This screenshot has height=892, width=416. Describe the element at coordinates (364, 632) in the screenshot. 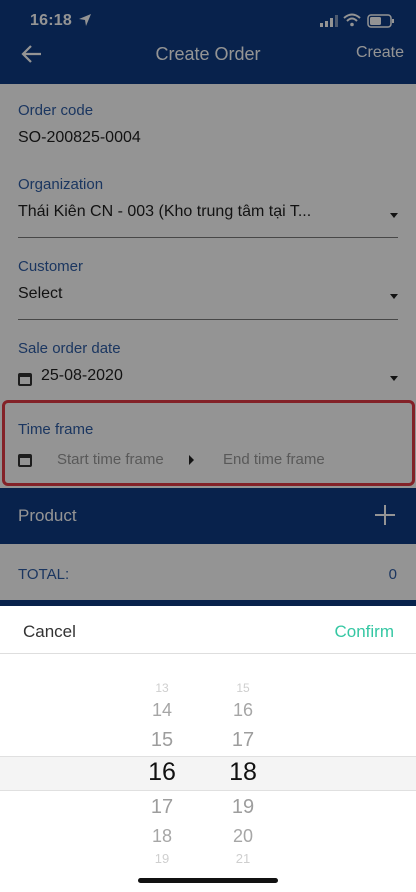

I see `confirm-button: Confirm` at that location.